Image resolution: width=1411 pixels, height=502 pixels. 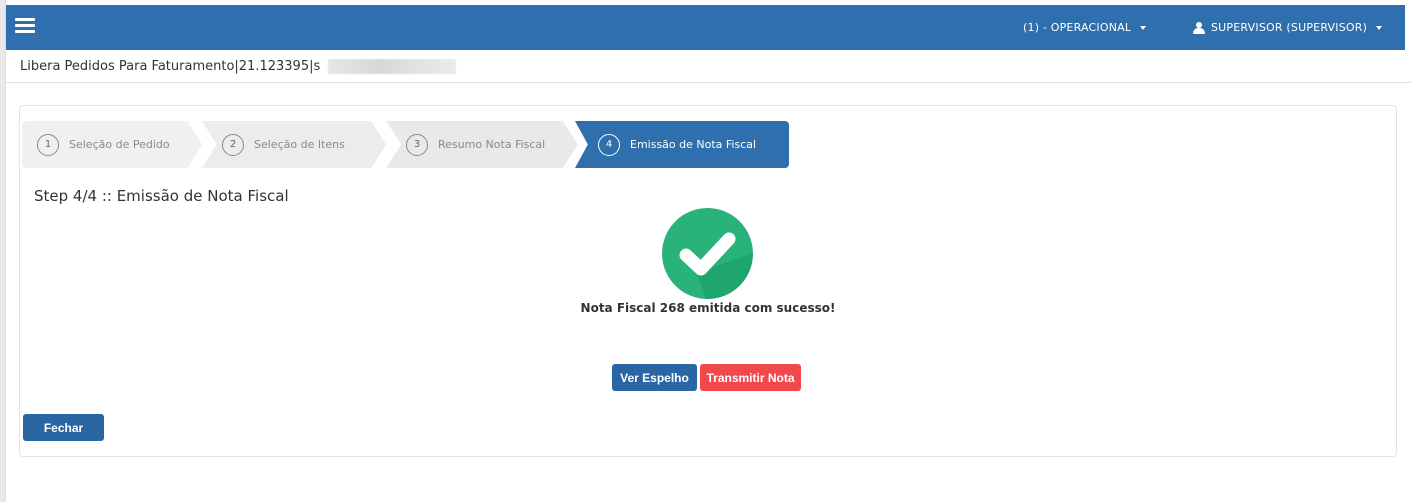 What do you see at coordinates (492, 144) in the screenshot?
I see `step-label: Resumo Nota Fiscal` at bounding box center [492, 144].